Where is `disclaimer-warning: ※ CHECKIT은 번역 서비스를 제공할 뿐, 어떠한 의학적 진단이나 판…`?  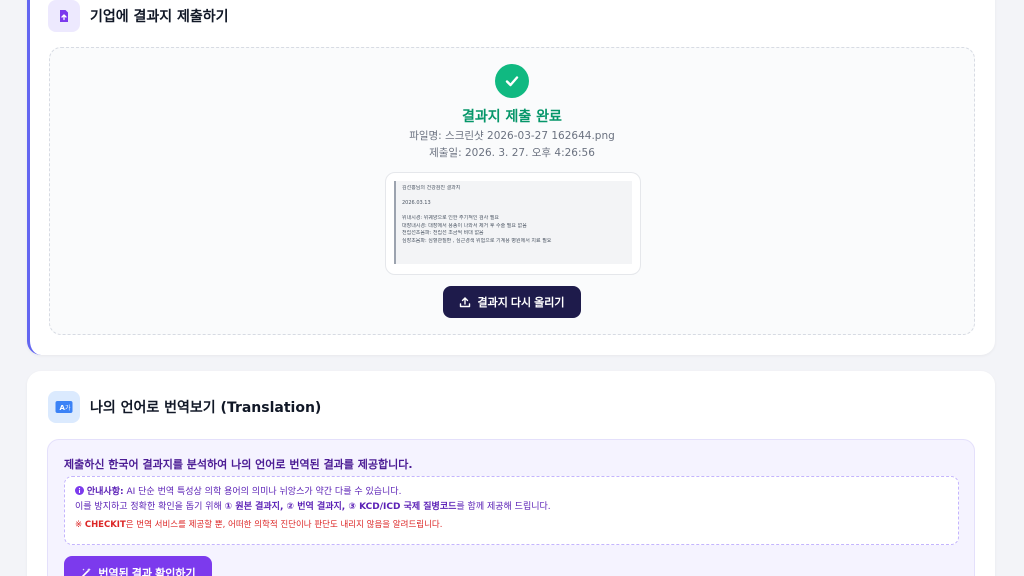
disclaimer-warning: ※ CHECKIT은 번역 서비스를 제공할 뿐, 어떠한 의학적 진단이나 판… is located at coordinates (511, 525).